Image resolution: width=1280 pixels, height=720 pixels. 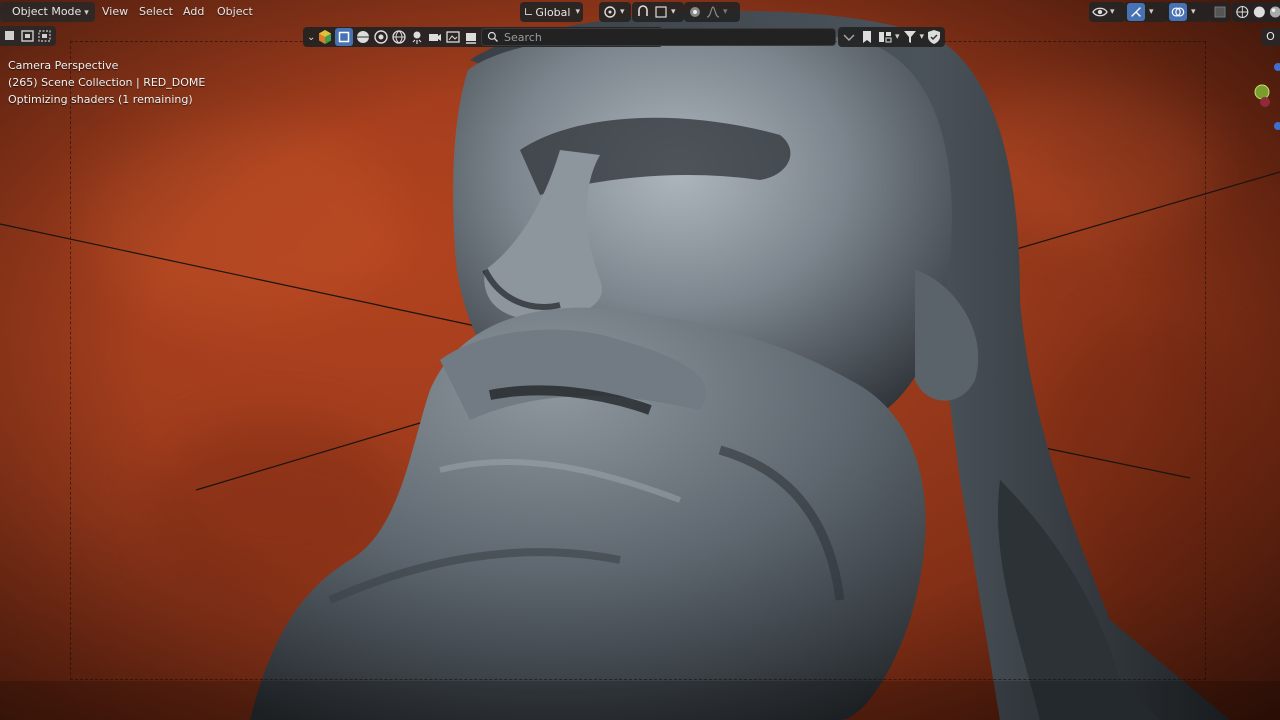 I want to click on eye-icon, so click(x=1100, y=12).